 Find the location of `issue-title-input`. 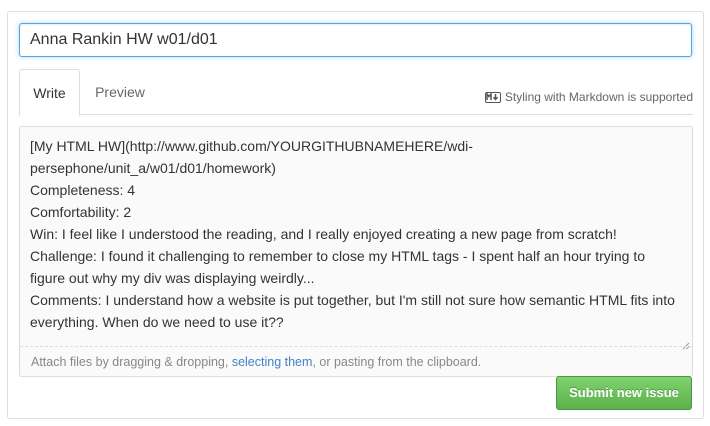

issue-title-input is located at coordinates (355, 40).